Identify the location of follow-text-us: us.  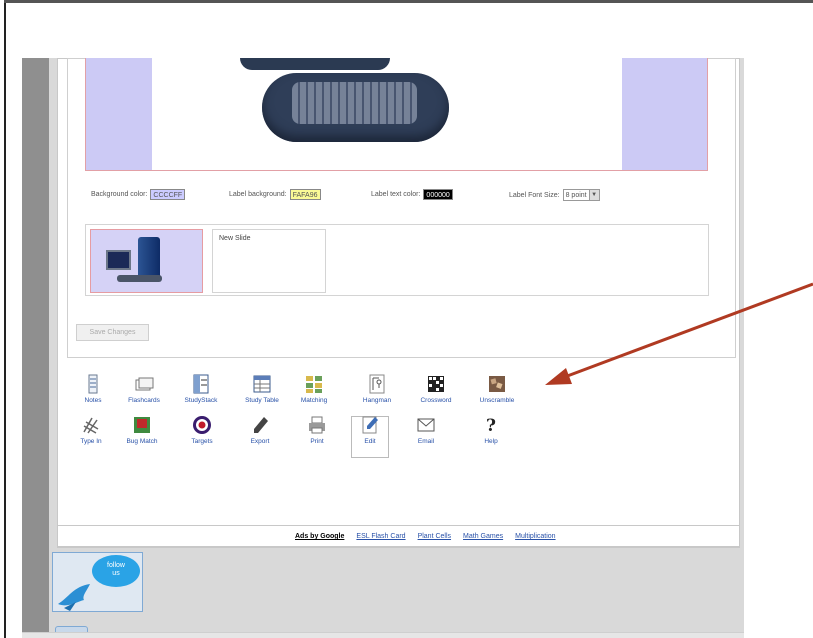
(116, 573).